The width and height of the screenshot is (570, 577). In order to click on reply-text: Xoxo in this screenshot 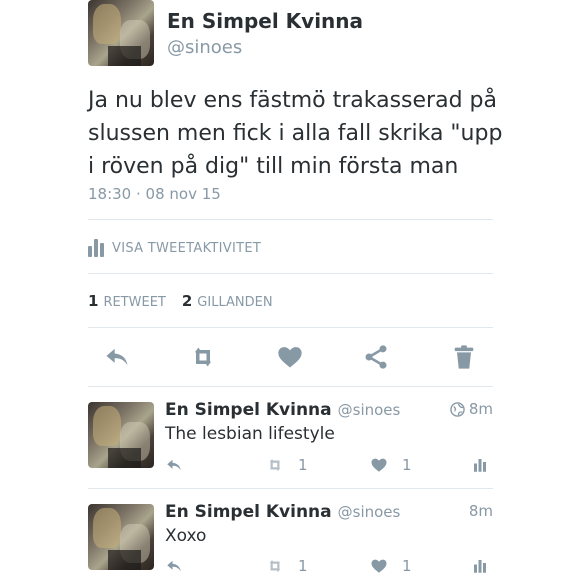, I will do `click(186, 536)`.